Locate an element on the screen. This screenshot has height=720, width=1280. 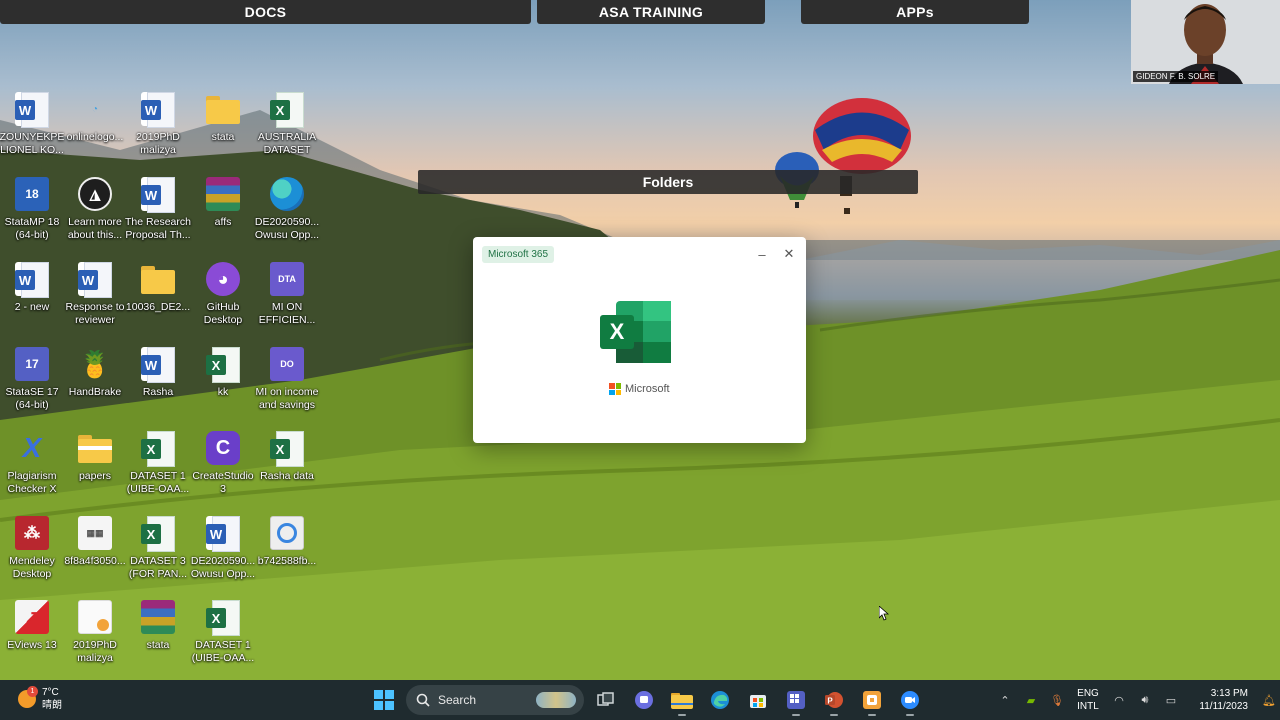
desktop-icon: ↗ EViews 13 is located at coordinates (32, 626).